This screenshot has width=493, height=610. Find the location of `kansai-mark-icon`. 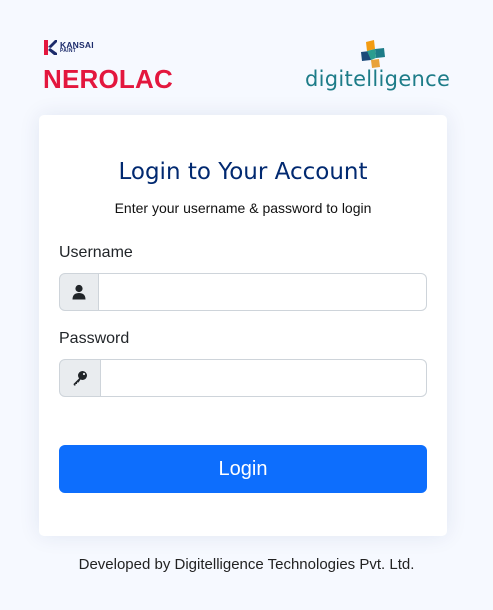

kansai-mark-icon is located at coordinates (50, 47).